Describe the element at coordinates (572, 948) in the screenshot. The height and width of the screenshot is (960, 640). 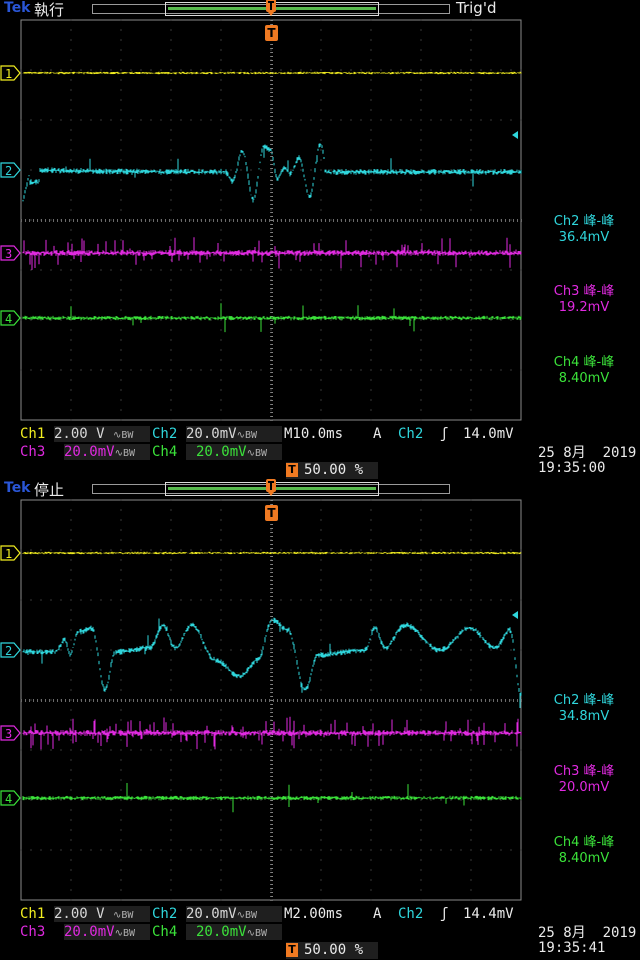
I see `time-readout: 19:35:41` at that location.